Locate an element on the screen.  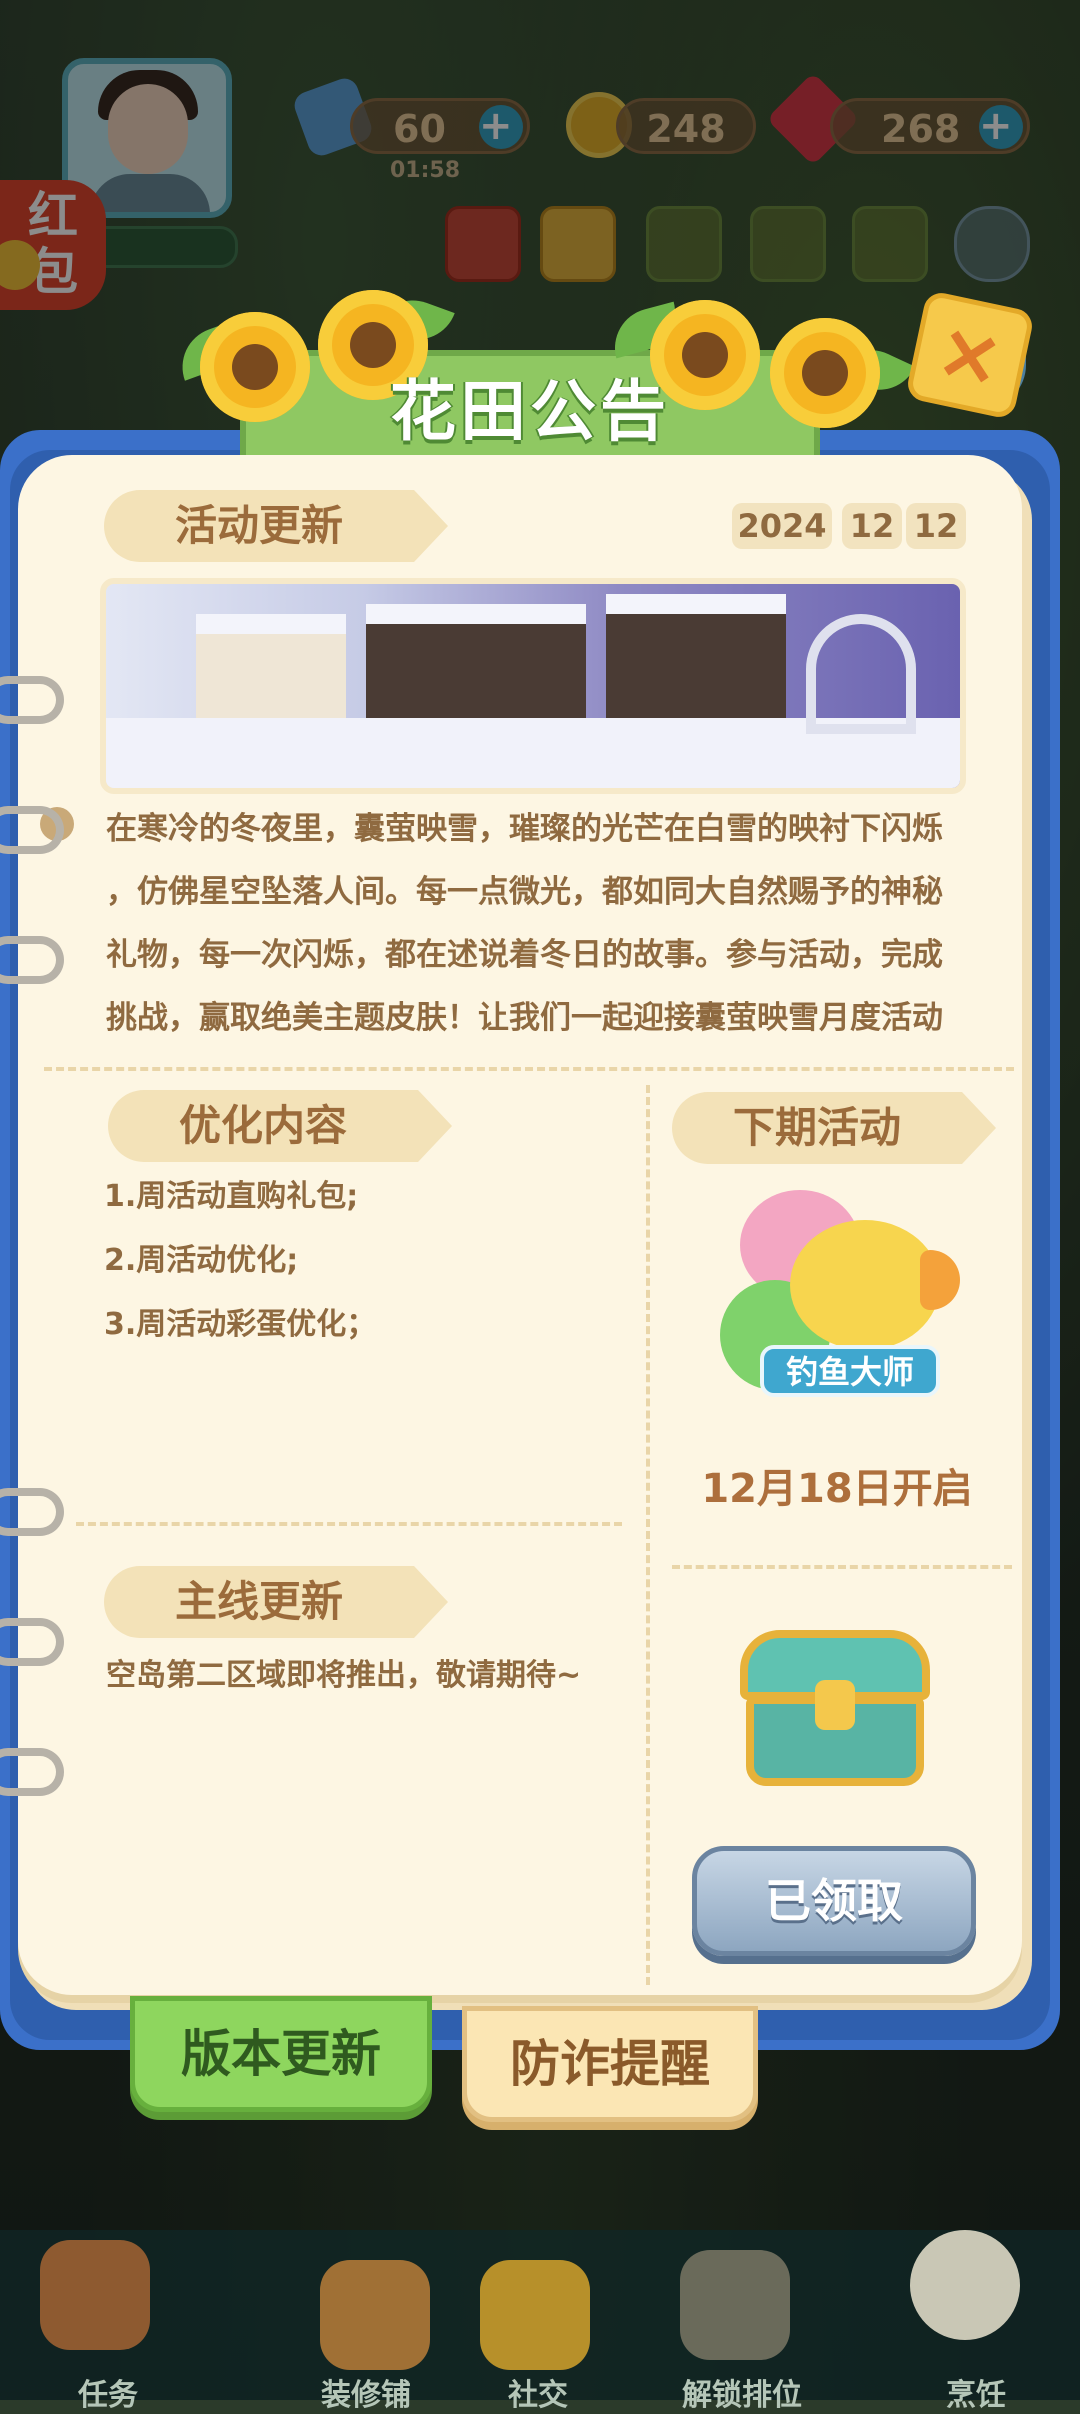
task-icon is located at coordinates (95, 2295).